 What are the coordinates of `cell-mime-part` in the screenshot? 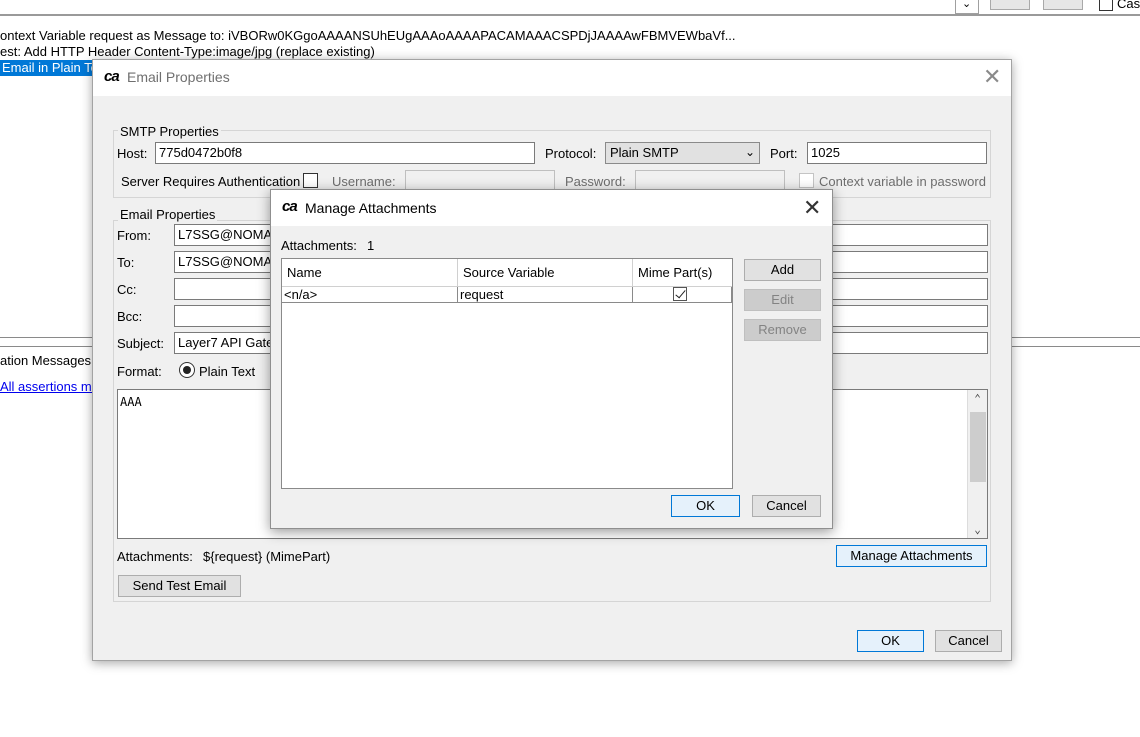 It's located at (682, 295).